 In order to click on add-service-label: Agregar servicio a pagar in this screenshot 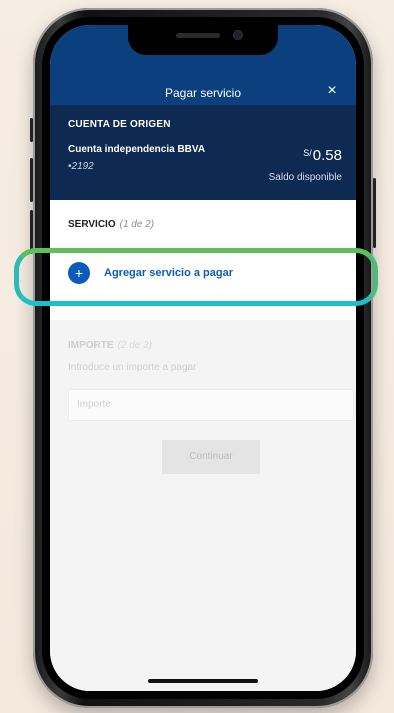, I will do `click(168, 273)`.